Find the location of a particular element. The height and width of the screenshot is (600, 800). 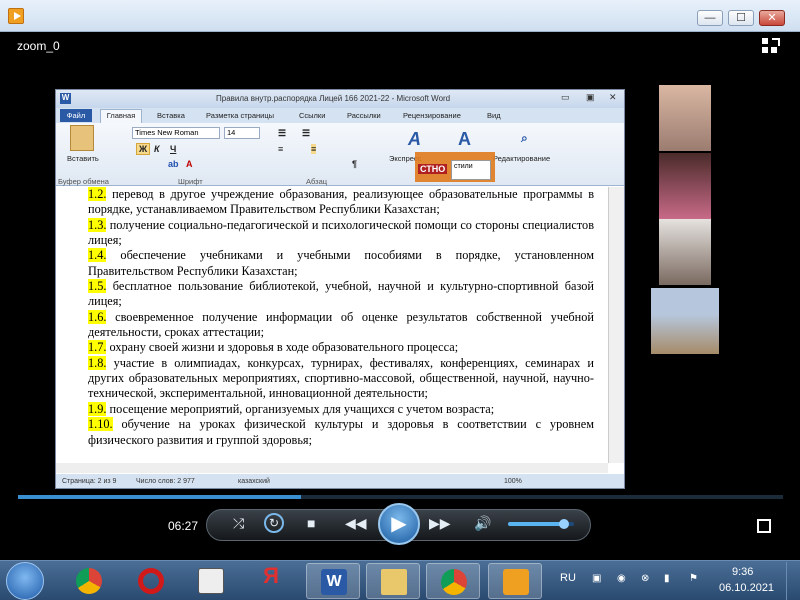

pilcrow-icon: ¶ is located at coordinates (354, 164).